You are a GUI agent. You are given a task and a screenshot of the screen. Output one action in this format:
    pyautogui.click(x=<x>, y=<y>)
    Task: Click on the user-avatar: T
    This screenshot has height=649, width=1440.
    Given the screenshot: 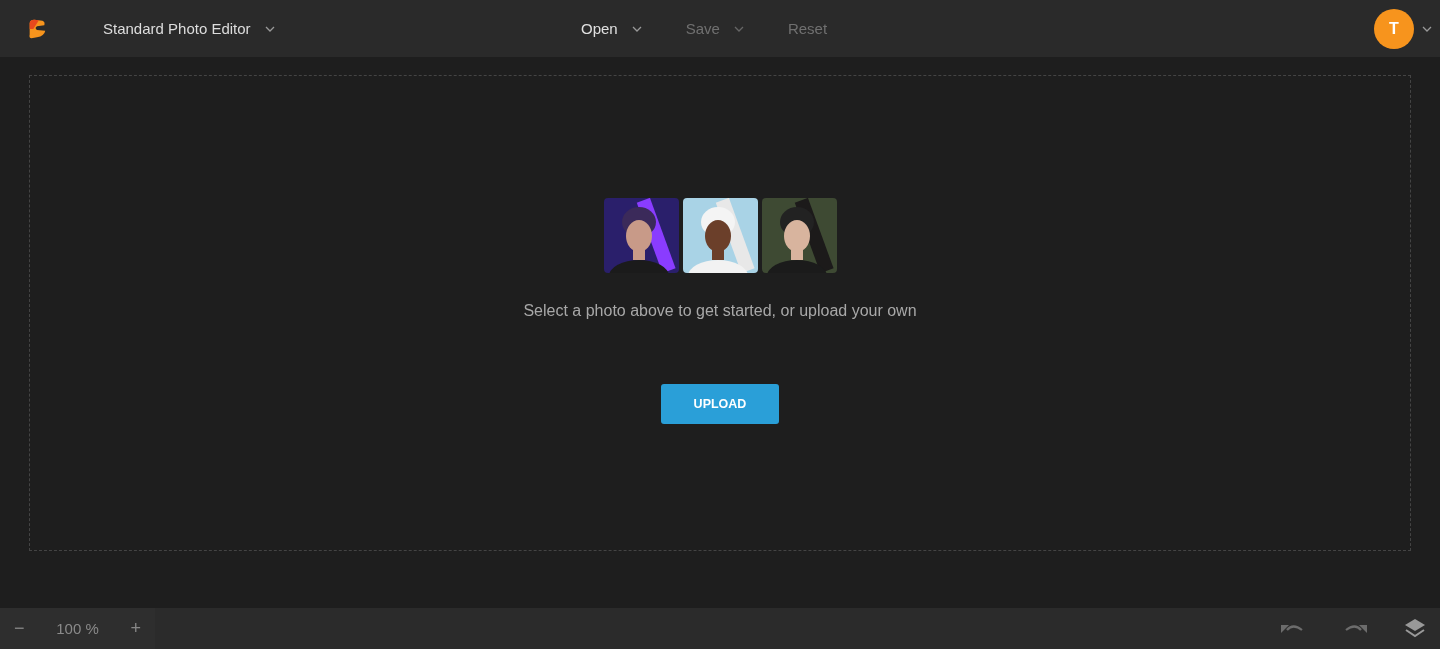 What is the action you would take?
    pyautogui.click(x=1394, y=28)
    